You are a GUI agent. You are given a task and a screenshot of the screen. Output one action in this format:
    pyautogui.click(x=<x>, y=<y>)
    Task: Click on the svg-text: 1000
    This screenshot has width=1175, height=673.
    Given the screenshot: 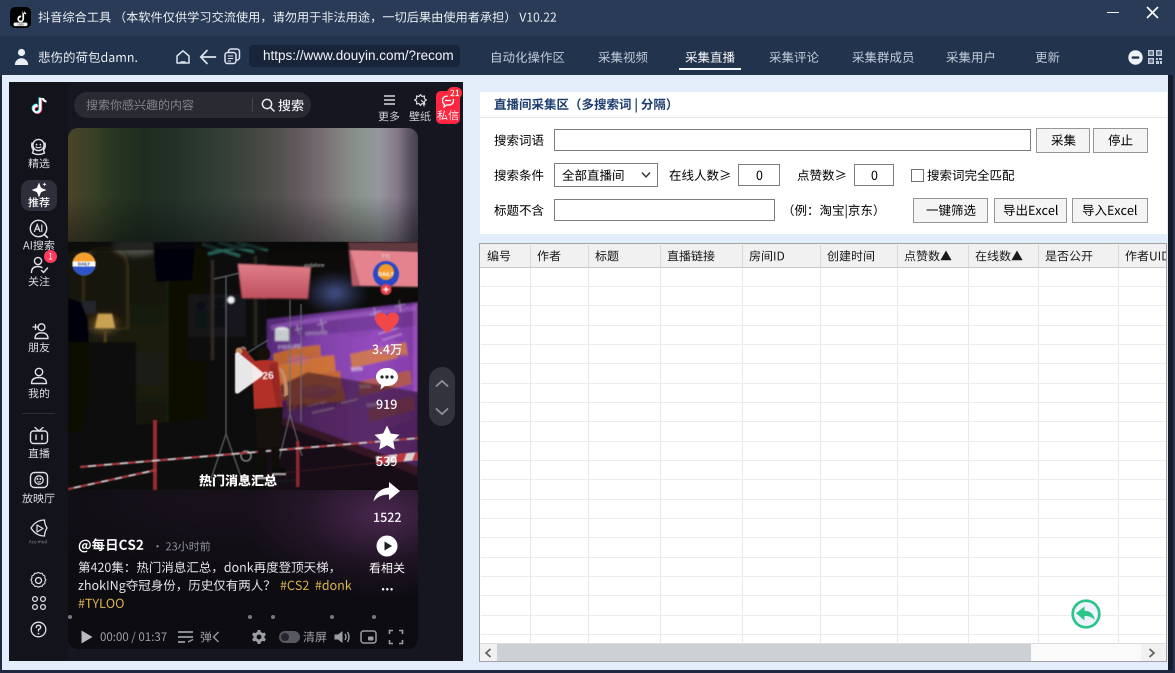 What is the action you would take?
    pyautogui.click(x=20, y=25)
    